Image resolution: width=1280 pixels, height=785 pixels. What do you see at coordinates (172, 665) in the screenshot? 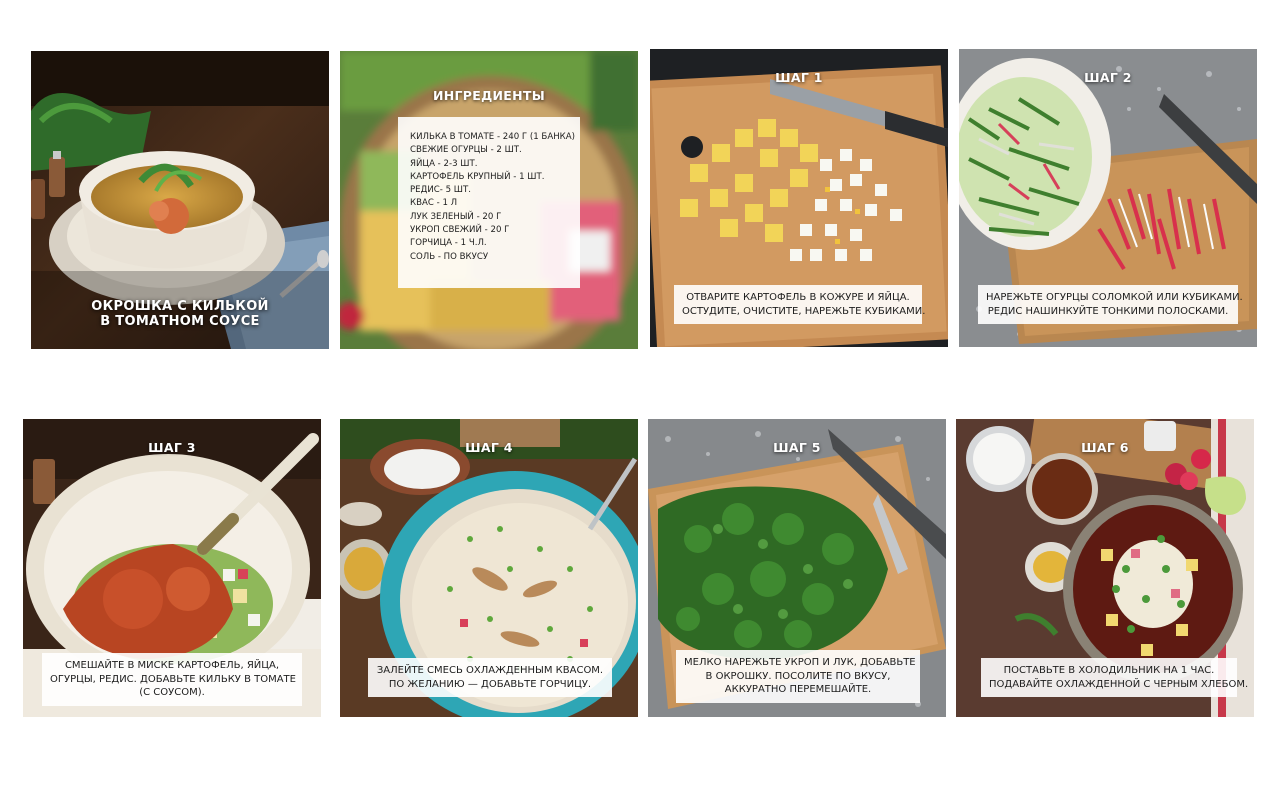
I see `step-3-caption-line: СМЕШАЙТЕ В МИСКЕ КАРТОФЕЛЬ, ЯЙЦА,` at bounding box center [172, 665].